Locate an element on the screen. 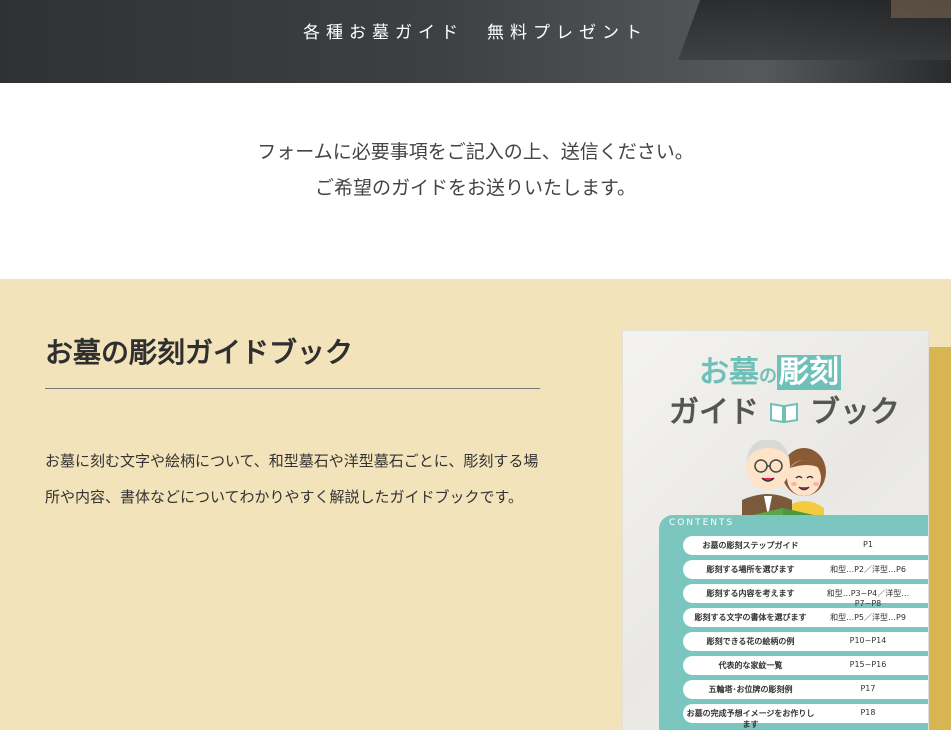  guide-title: お墓の彫刻ガイドブック is located at coordinates (199, 352).